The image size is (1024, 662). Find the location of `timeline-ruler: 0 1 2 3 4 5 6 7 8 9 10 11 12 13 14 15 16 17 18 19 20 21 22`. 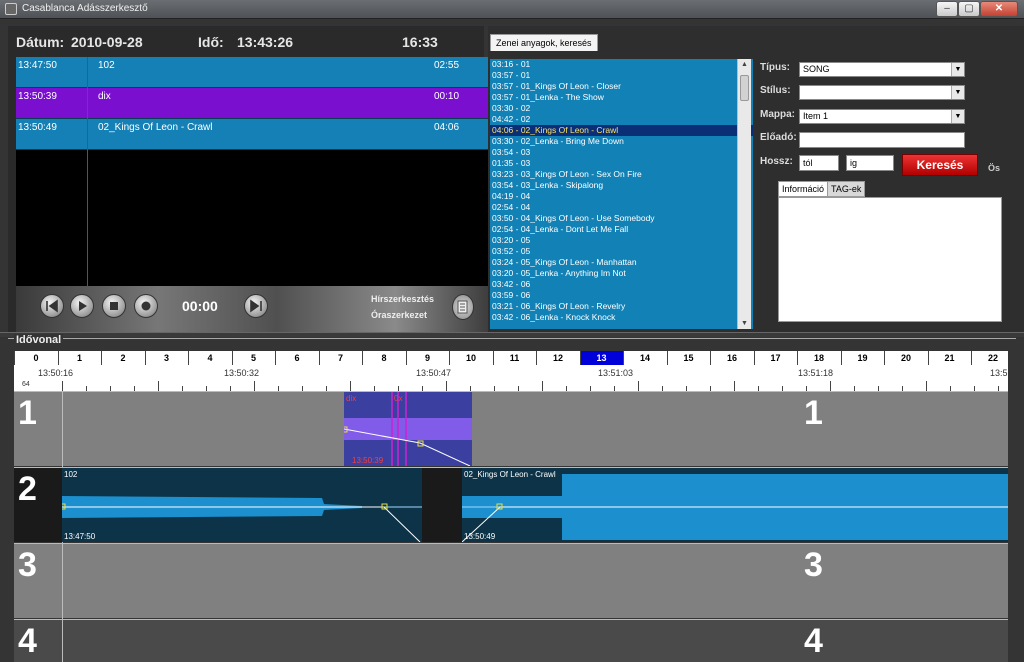

timeline-ruler: 0 1 2 3 4 5 6 7 8 9 10 11 12 13 14 15 16 17 18 19 20 21 22 is located at coordinates (511, 358).